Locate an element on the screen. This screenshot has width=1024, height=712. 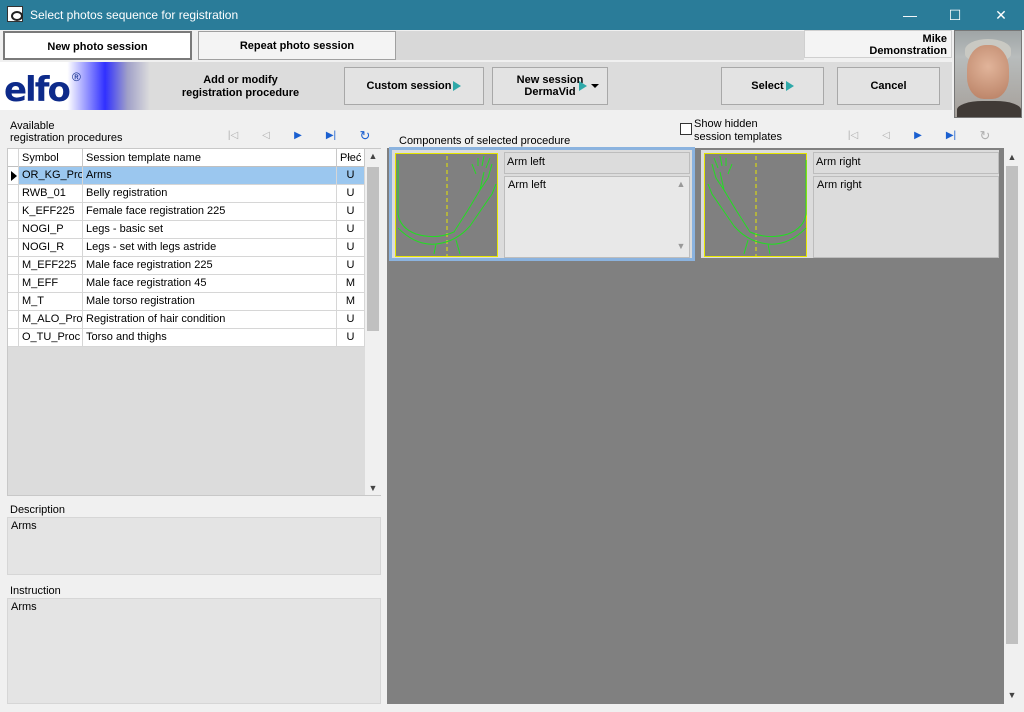
arm-right-thumbnail is located at coordinates (755, 205).